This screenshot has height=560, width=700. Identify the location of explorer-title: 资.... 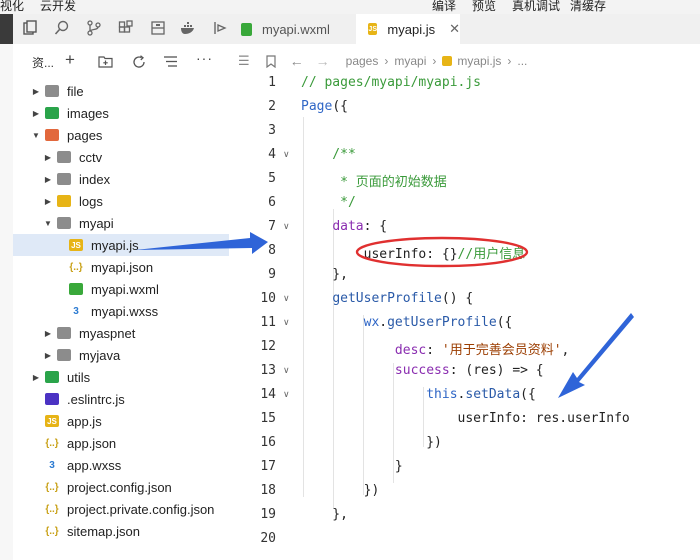
(43, 63).